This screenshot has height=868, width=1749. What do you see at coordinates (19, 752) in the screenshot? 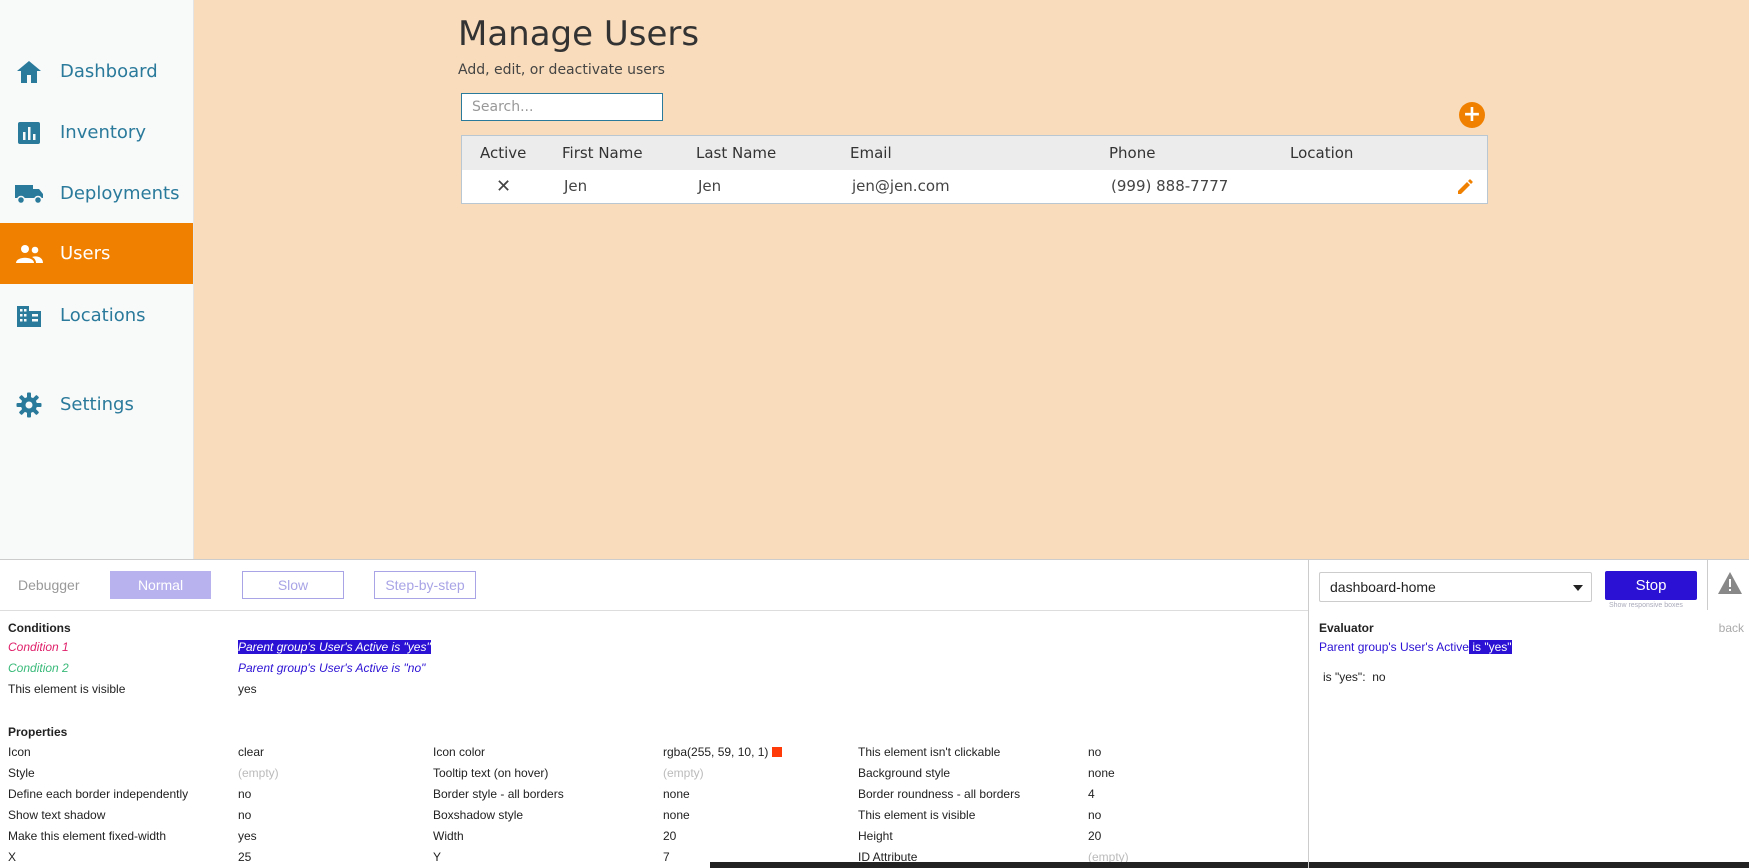
I see `prop-label: Icon` at bounding box center [19, 752].